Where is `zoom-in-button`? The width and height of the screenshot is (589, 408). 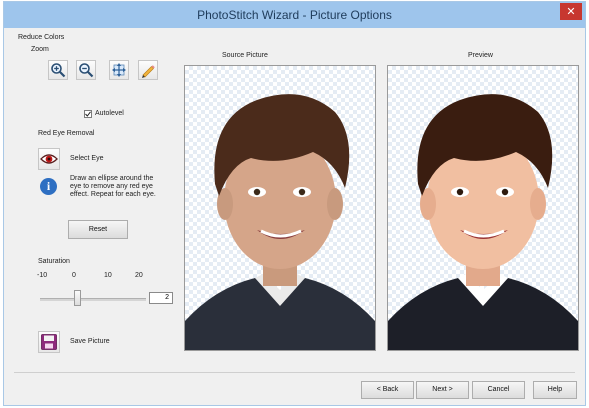 zoom-in-button is located at coordinates (58, 70).